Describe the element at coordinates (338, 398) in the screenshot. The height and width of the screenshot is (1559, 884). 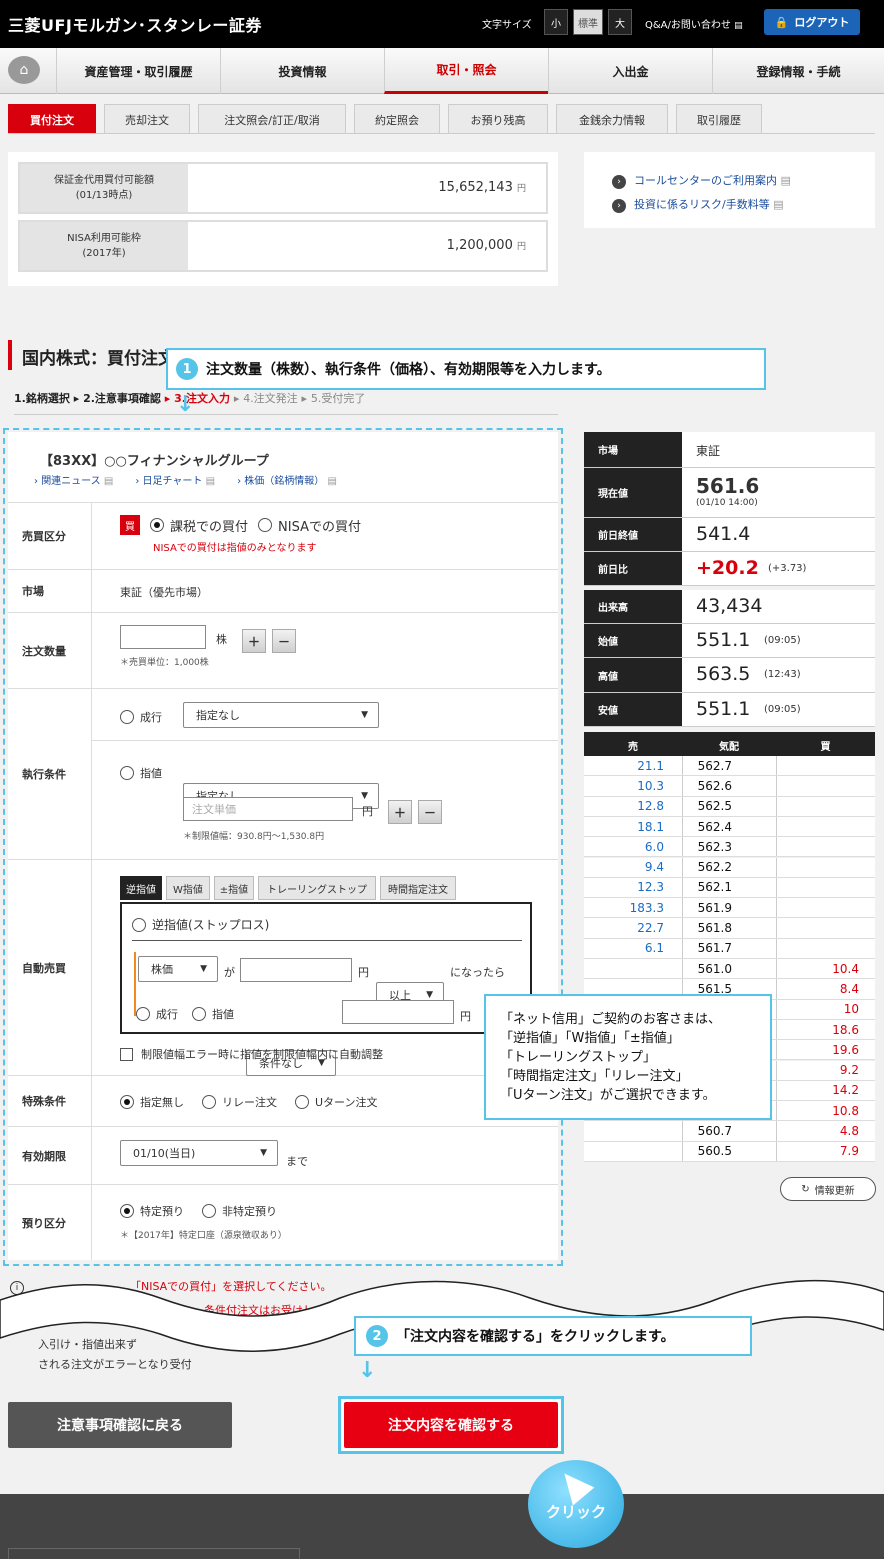
I see `step-5: 5.受付完了` at that location.